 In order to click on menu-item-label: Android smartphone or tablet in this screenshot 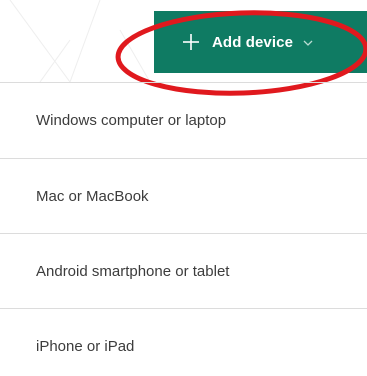, I will do `click(133, 271)`.